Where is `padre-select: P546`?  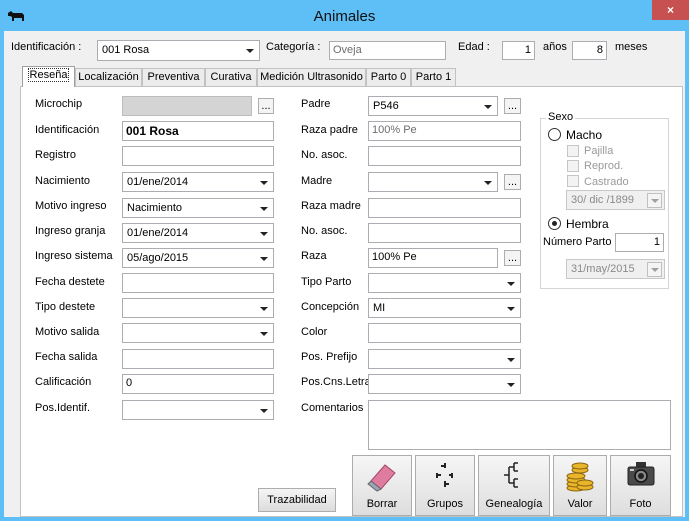 padre-select: P546 is located at coordinates (433, 106).